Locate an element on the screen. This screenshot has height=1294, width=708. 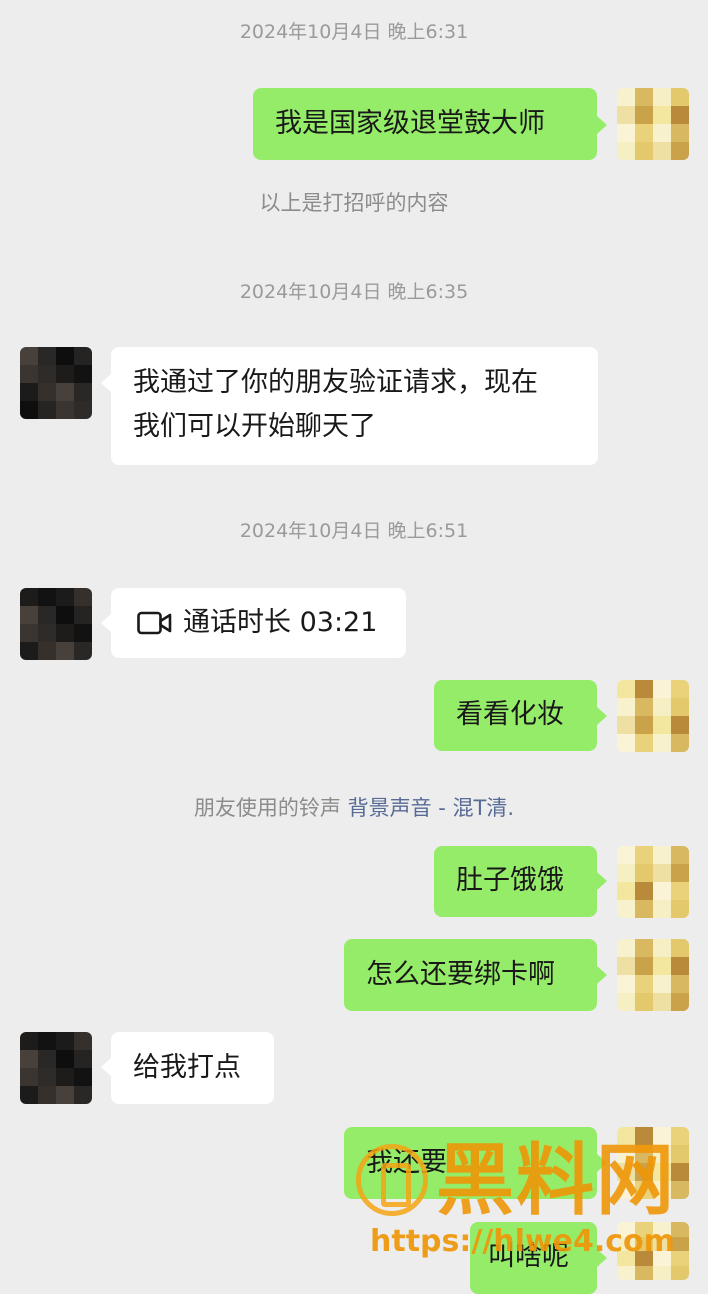
video-call-record: 通话时长 03:21 is located at coordinates (258, 623).